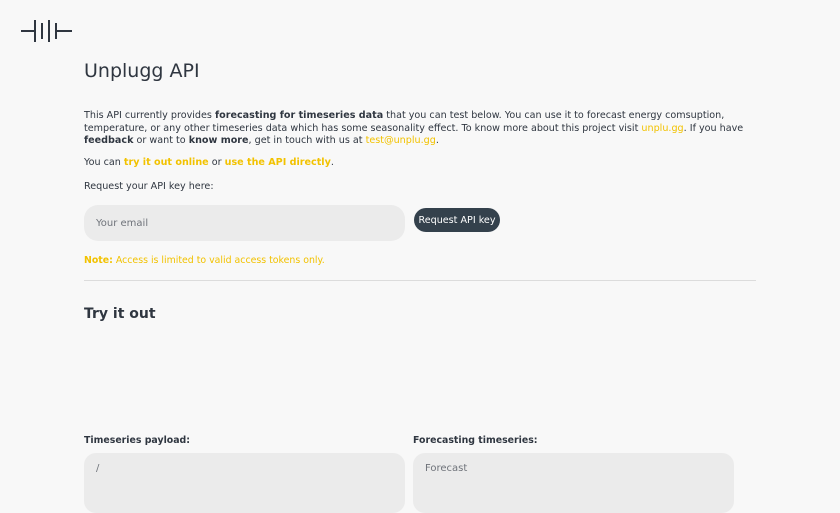 The height and width of the screenshot is (513, 840). Describe the element at coordinates (104, 162) in the screenshot. I see `usage-text: You can` at that location.